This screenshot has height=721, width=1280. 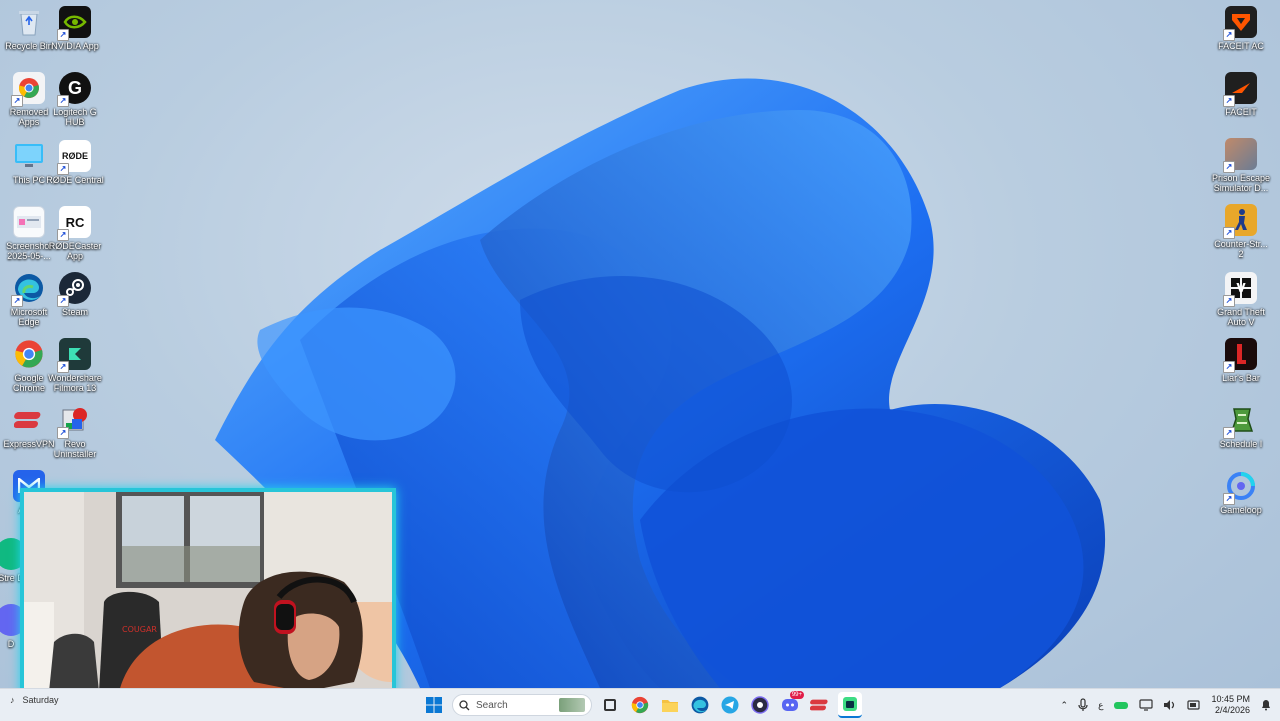 I want to click on weather-text: Saturday, so click(x=40, y=700).